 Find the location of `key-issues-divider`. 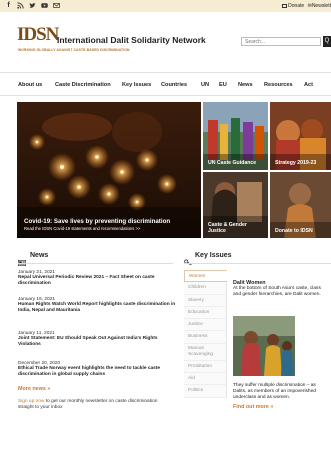

key-issues-divider is located at coordinates (257, 263).